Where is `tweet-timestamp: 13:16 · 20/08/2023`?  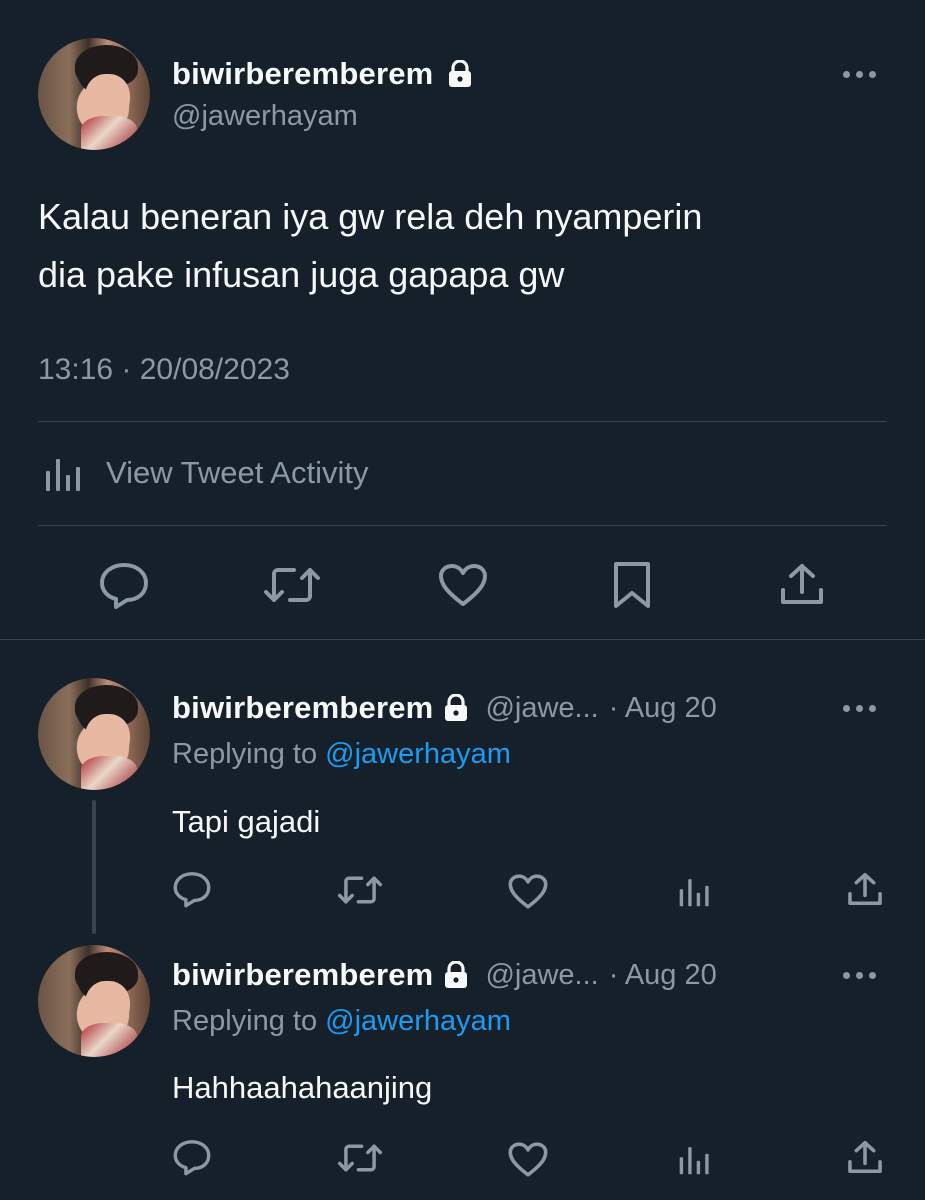
tweet-timestamp: 13:16 · 20/08/2023 is located at coordinates (164, 370).